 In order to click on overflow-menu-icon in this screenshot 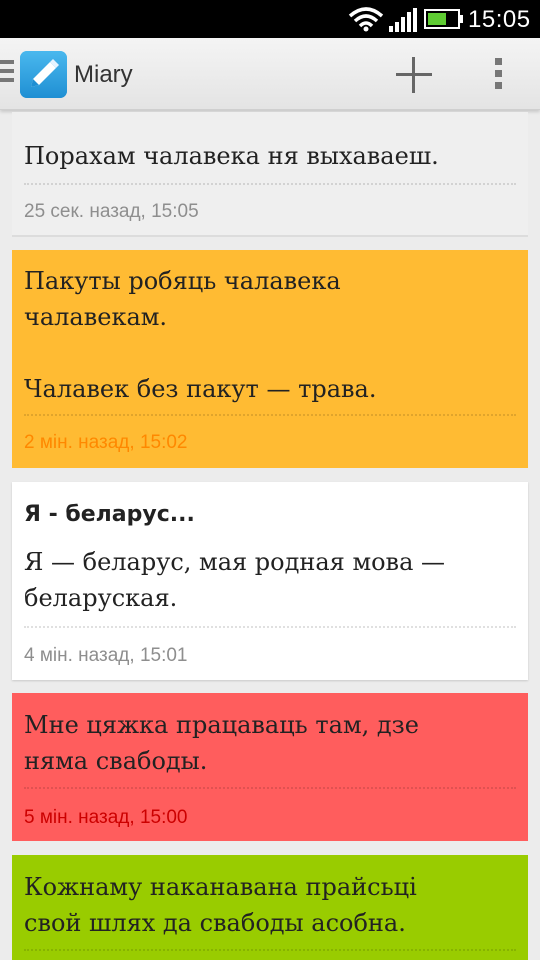, I will do `click(499, 74)`.